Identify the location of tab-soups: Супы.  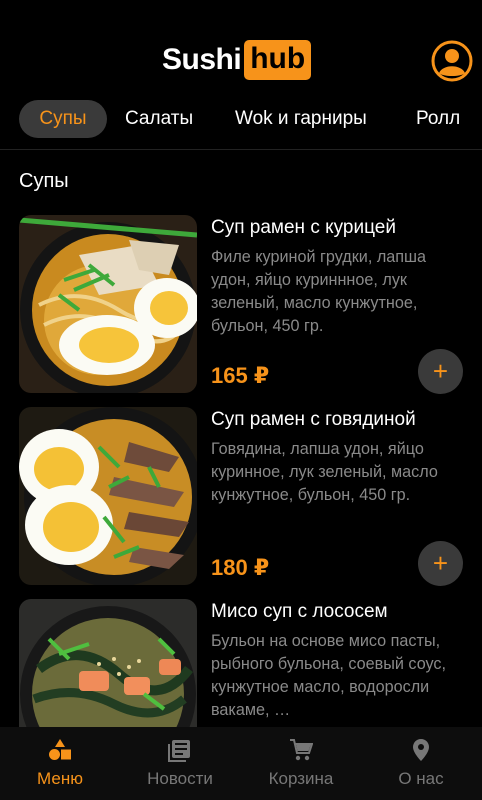
(63, 119).